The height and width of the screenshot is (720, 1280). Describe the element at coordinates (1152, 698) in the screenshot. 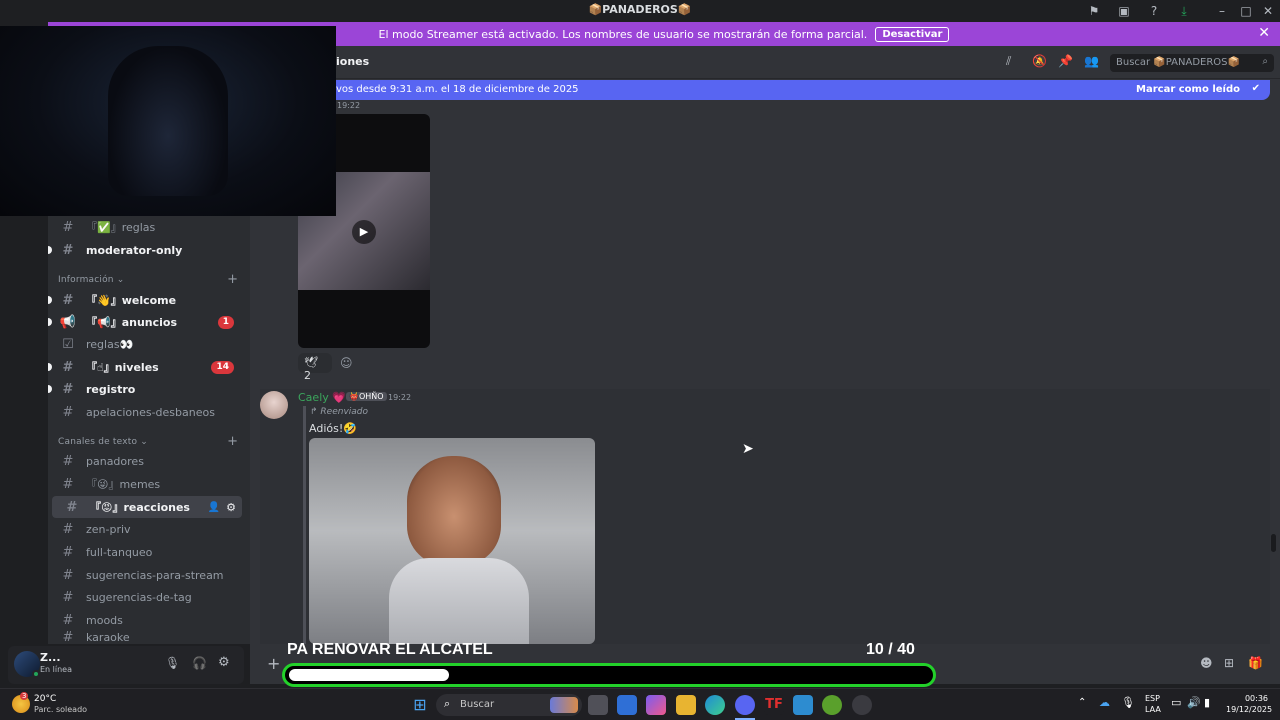

I see `language-code: ESP` at that location.